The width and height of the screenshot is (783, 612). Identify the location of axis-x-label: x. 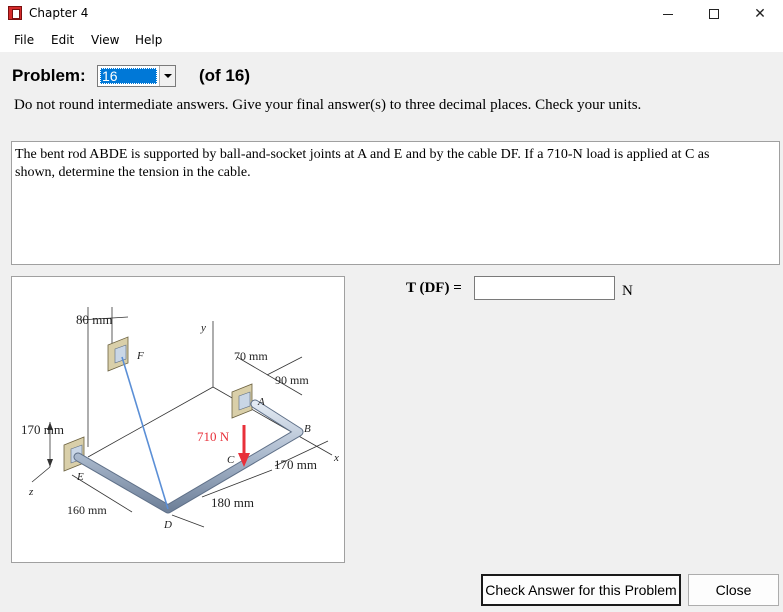
(336, 458).